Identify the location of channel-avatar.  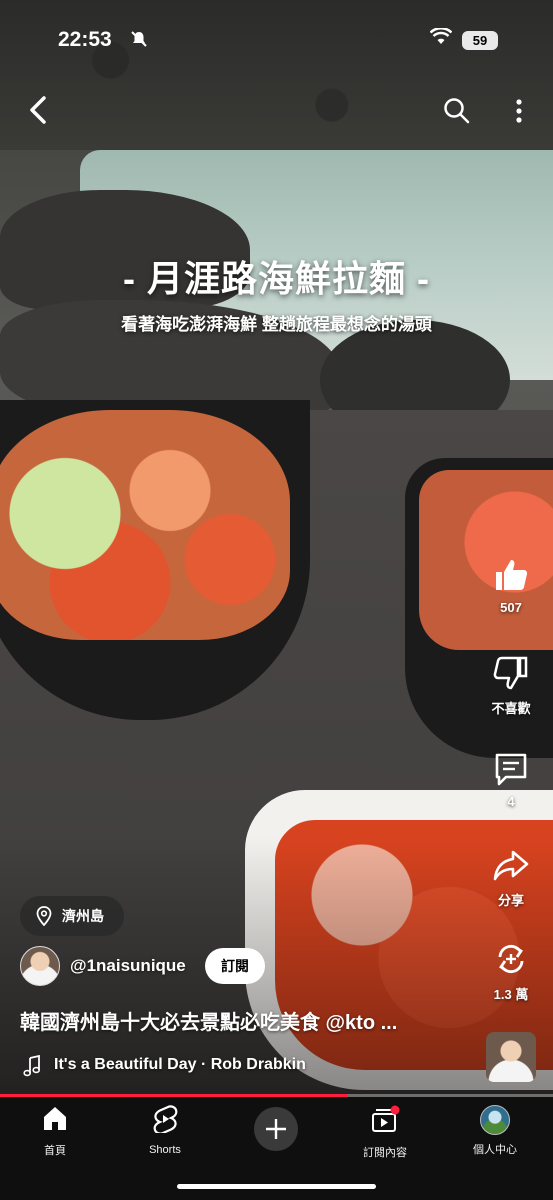
(40, 966).